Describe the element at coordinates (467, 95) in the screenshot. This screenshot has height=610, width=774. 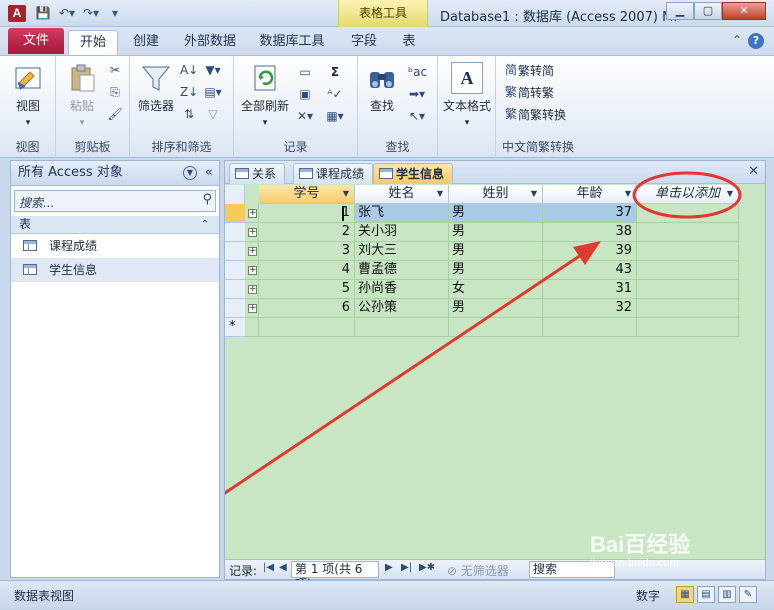
I see `text-format-button: A 文本格式 ▾` at that location.